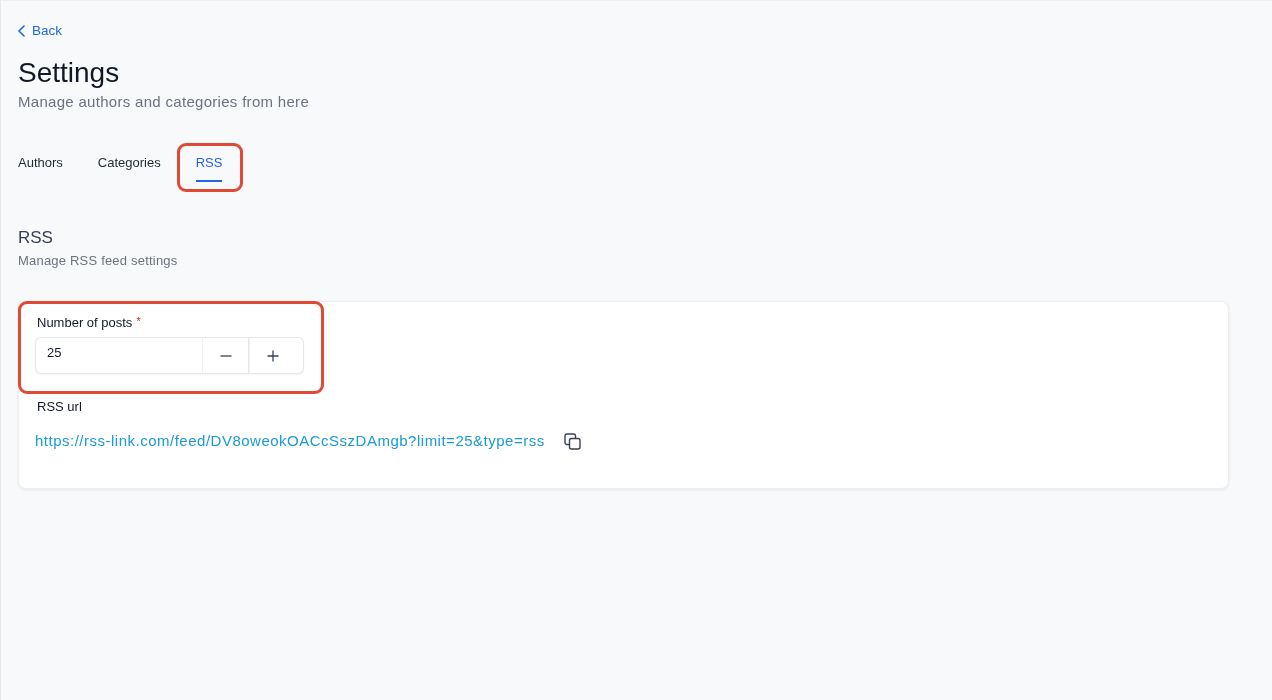 This screenshot has height=700, width=1272. Describe the element at coordinates (59, 407) in the screenshot. I see `field-label: RSS url` at that location.